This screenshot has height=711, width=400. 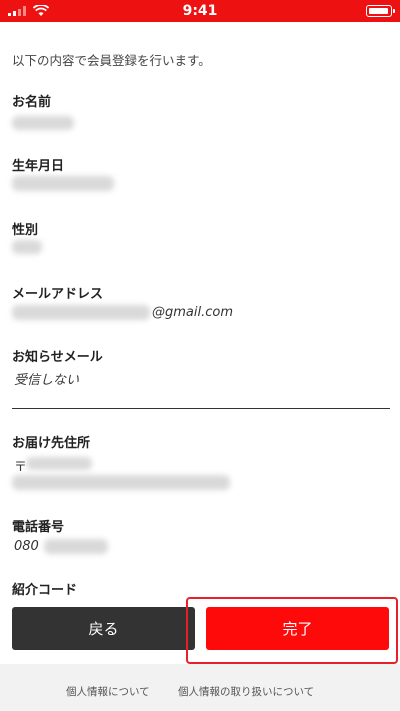 I want to click on newsletter-label: お知らせメール, so click(x=57, y=357).